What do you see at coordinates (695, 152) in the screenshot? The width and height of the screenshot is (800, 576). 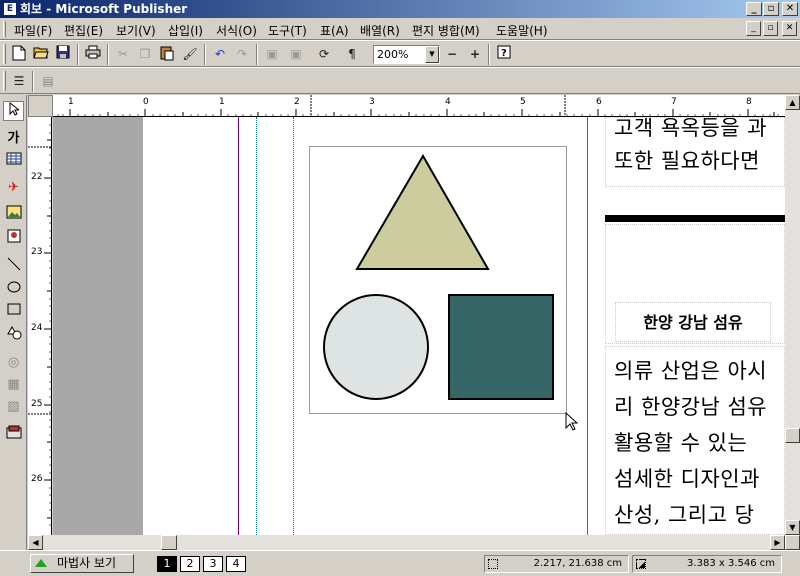 I see `text-frame-top: 고객 욕옥등을 과 또한 필요하다면` at bounding box center [695, 152].